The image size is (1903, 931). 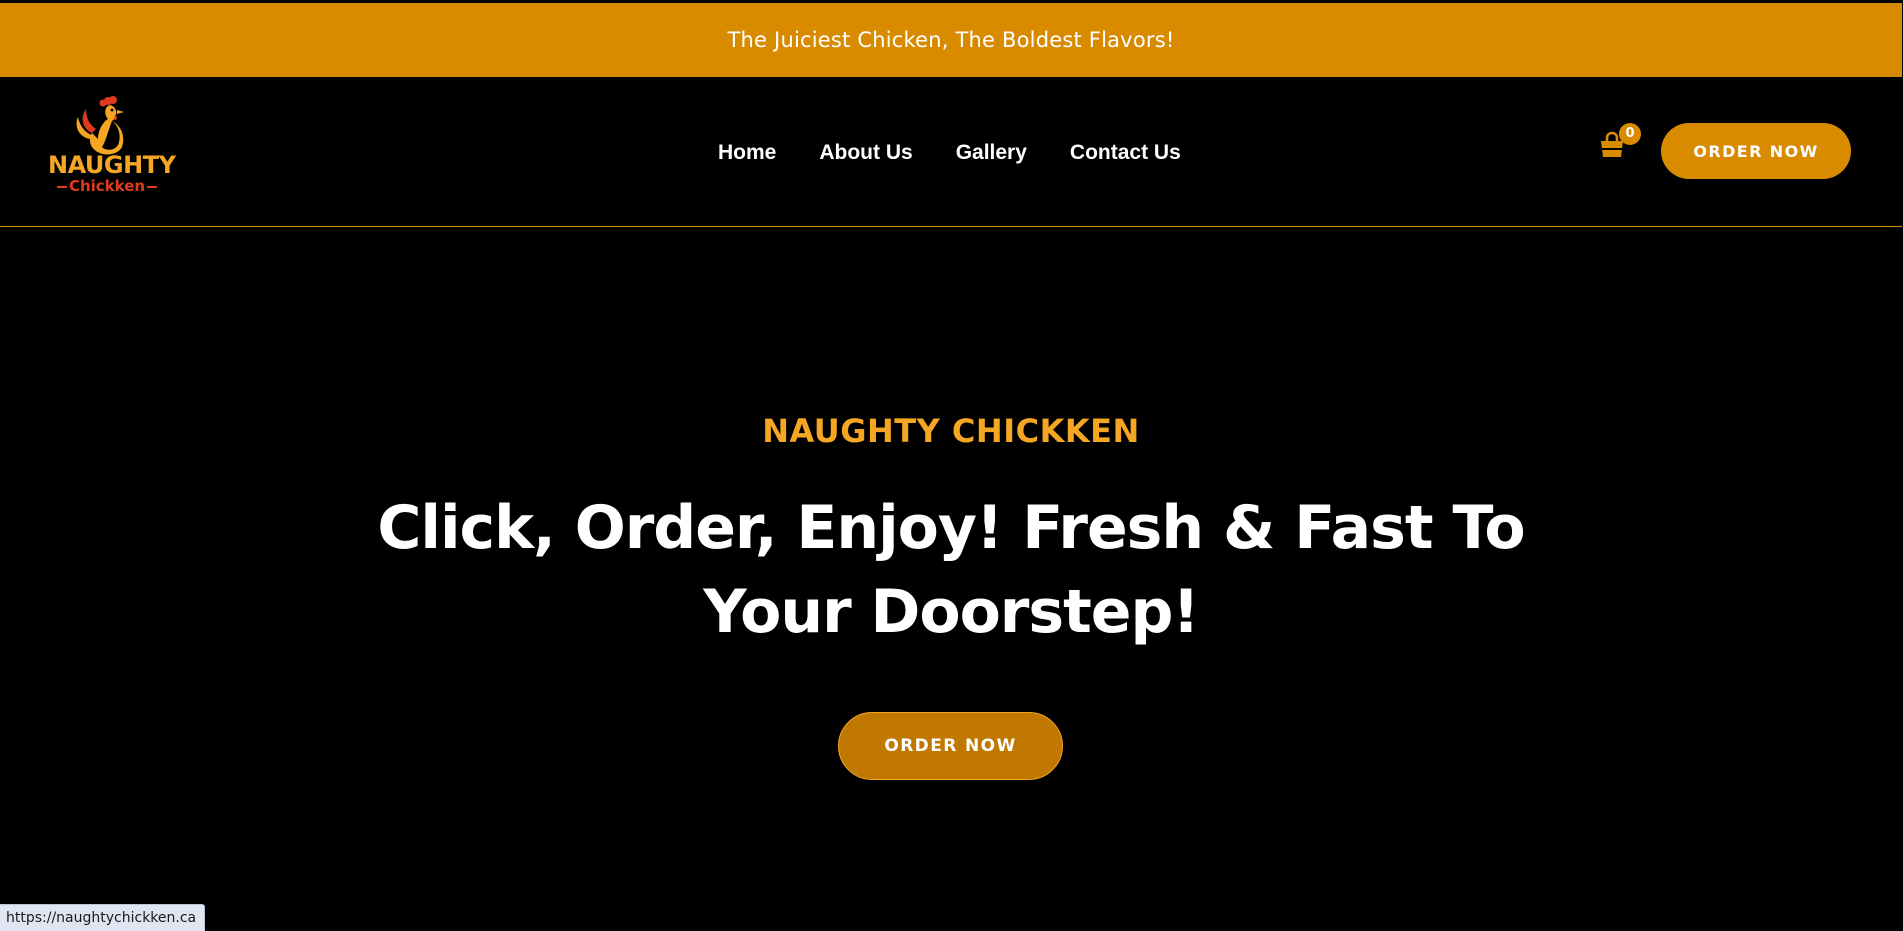 What do you see at coordinates (865, 153) in the screenshot?
I see `nav-about-us: About Us` at bounding box center [865, 153].